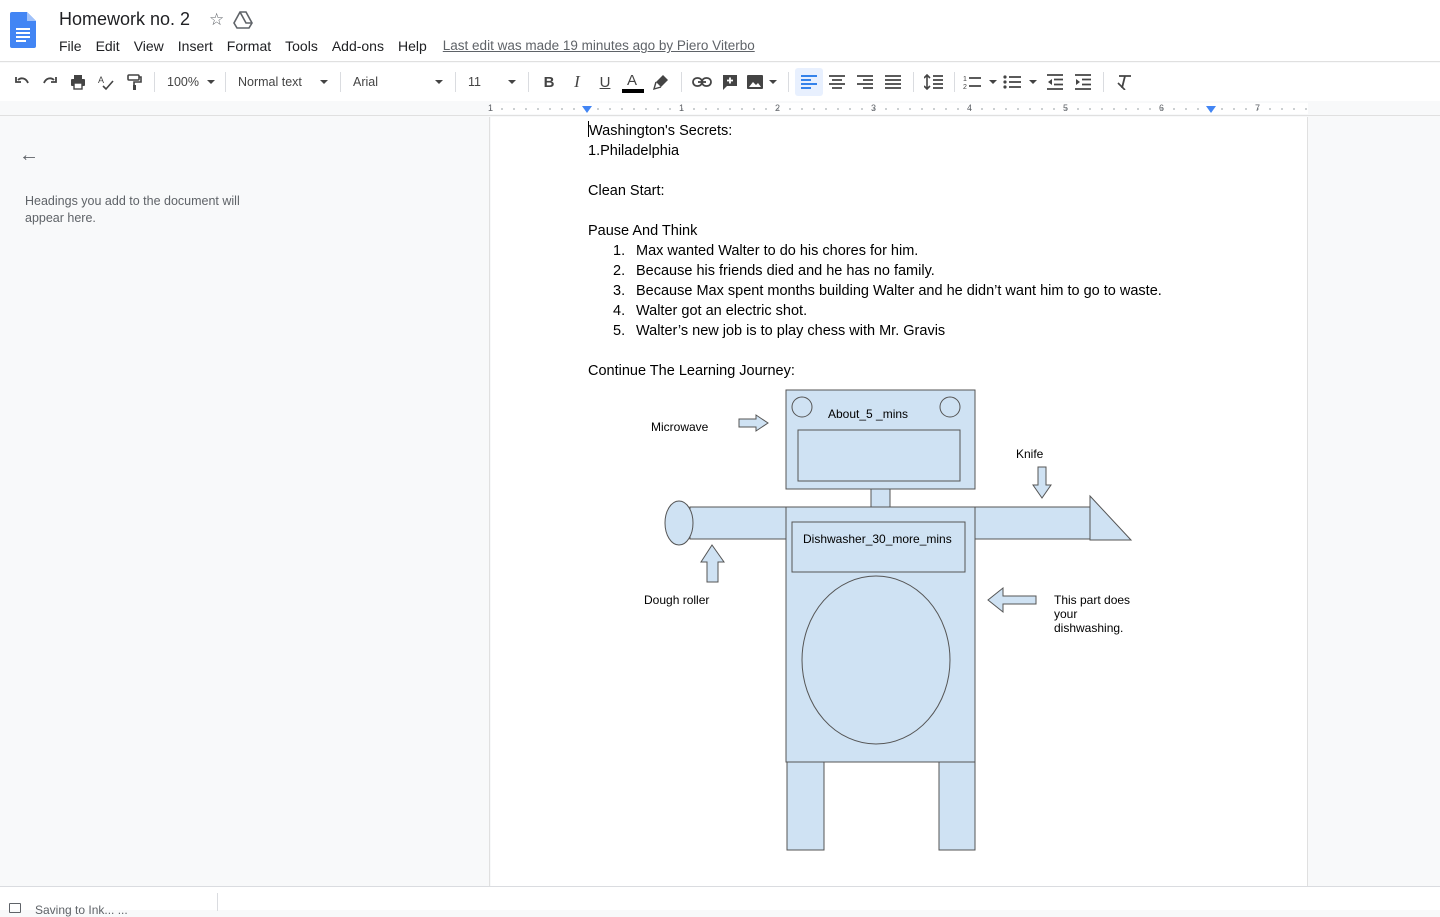 The image size is (1440, 917). What do you see at coordinates (50, 82) in the screenshot?
I see `redo-icon` at bounding box center [50, 82].